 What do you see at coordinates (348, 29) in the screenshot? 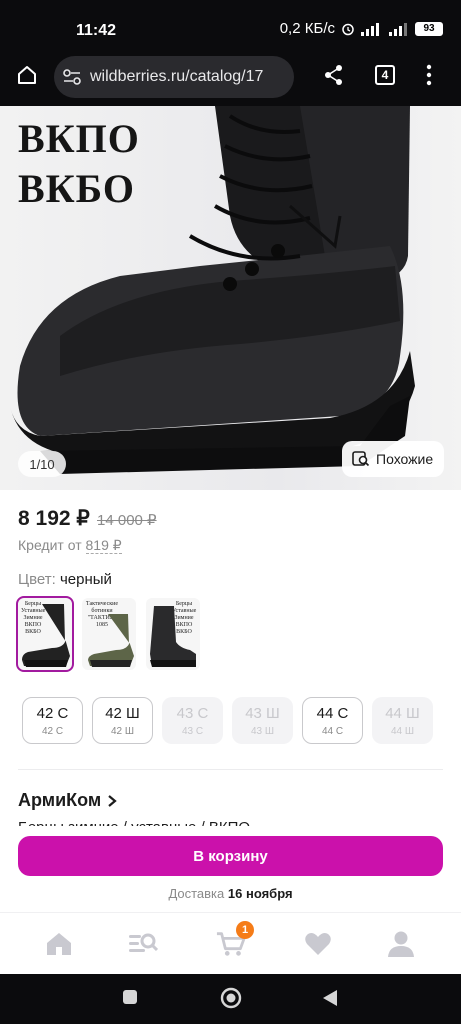
I see `alarm-icon` at bounding box center [348, 29].